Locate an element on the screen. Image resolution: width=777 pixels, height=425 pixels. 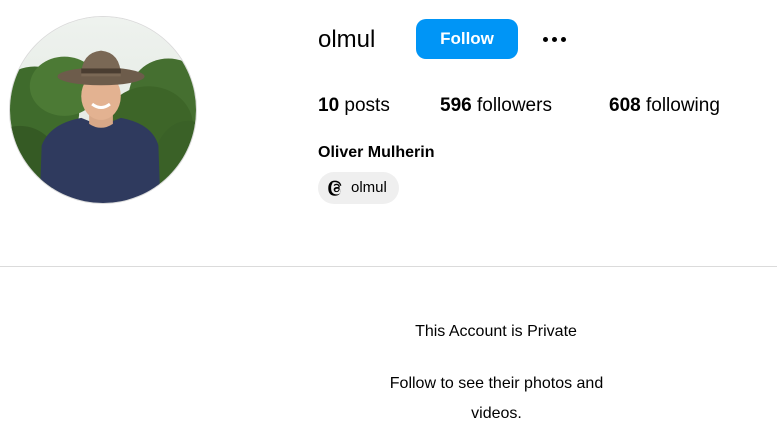
stat-following: 608 following is located at coordinates (664, 106).